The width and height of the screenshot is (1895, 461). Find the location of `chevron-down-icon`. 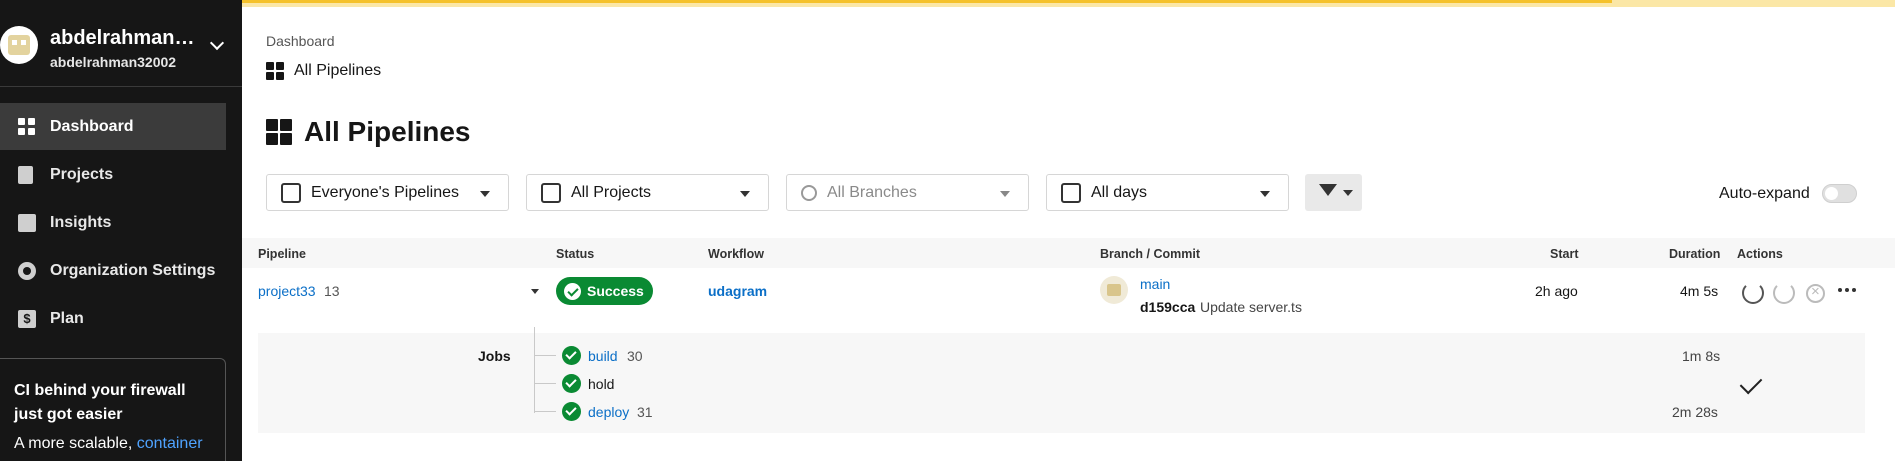

chevron-down-icon is located at coordinates (217, 43).